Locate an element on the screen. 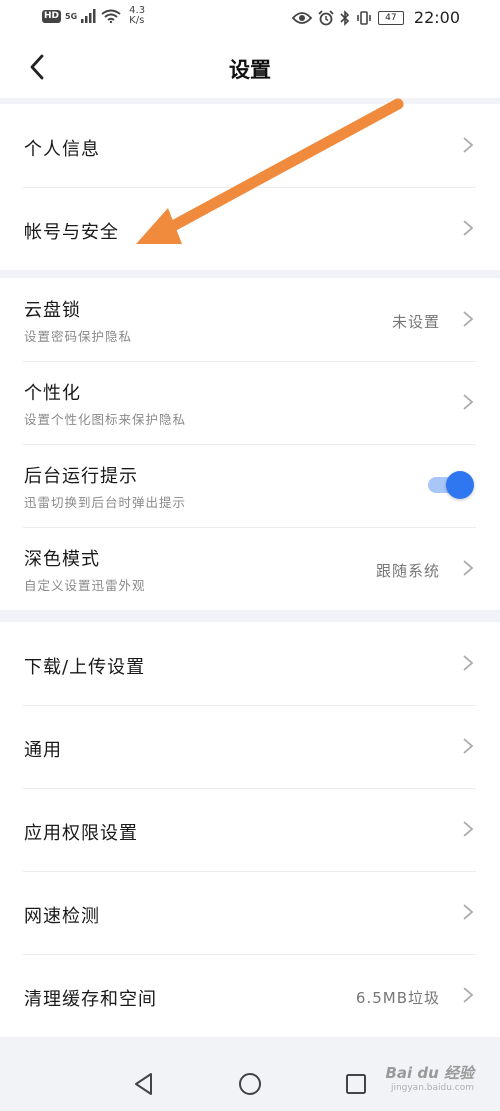 Image resolution: width=500 pixels, height=1111 pixels. settings-item-background-tip: 后台运行提示 迅雷切换到后台时弹出提示 is located at coordinates (250, 485).